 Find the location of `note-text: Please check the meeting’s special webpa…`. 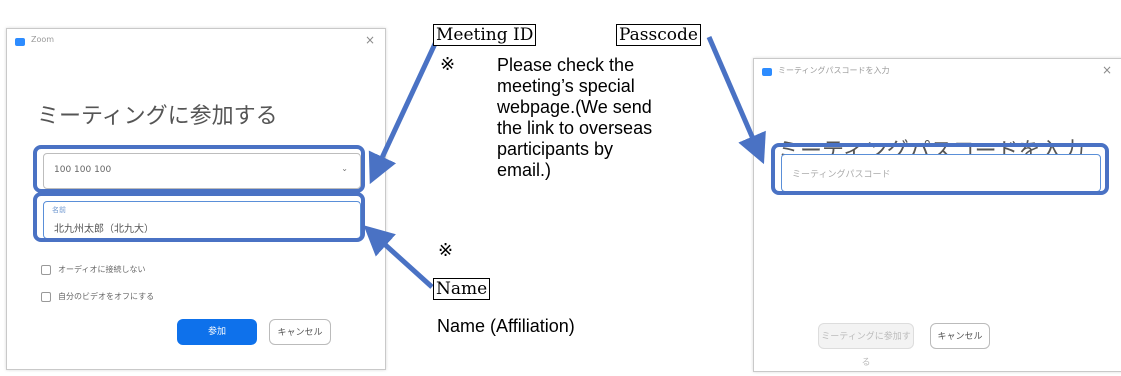

note-text: Please check the meeting’s special webpa… is located at coordinates (574, 118).